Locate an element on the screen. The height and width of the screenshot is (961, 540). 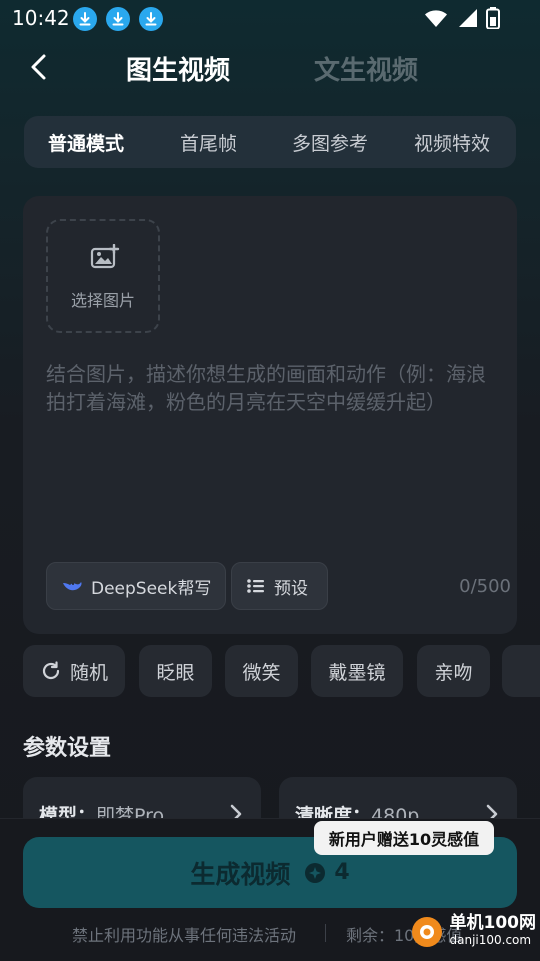
watermark-url: danji100.com is located at coordinates (490, 940).